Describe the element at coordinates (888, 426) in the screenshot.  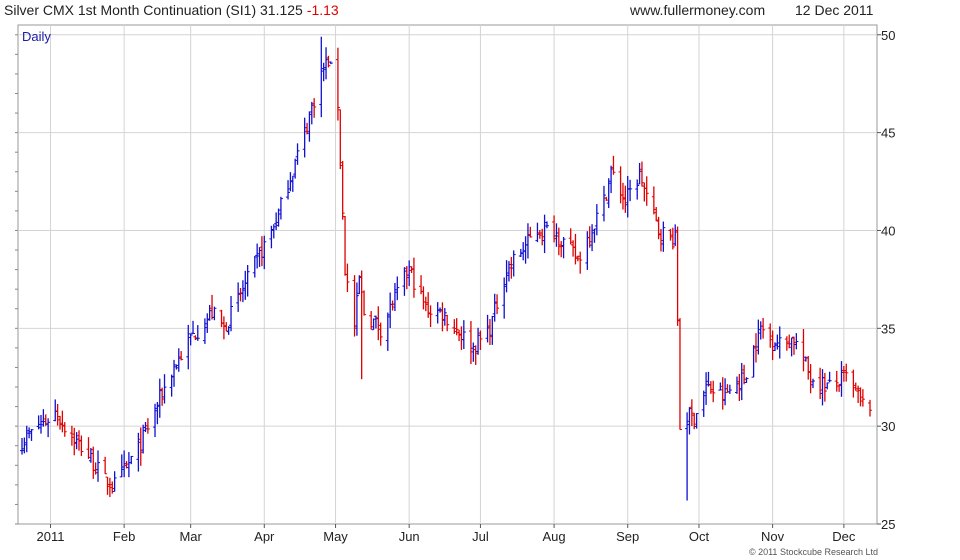
I see `y-tick-label: 30` at that location.